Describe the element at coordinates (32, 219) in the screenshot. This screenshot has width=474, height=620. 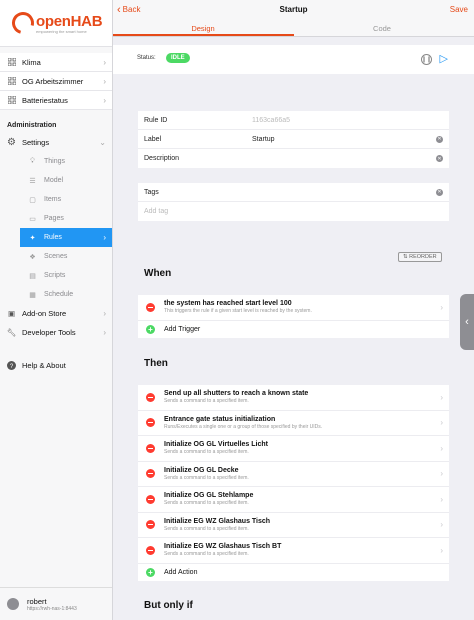
I see `tv-icon: ▭` at that location.